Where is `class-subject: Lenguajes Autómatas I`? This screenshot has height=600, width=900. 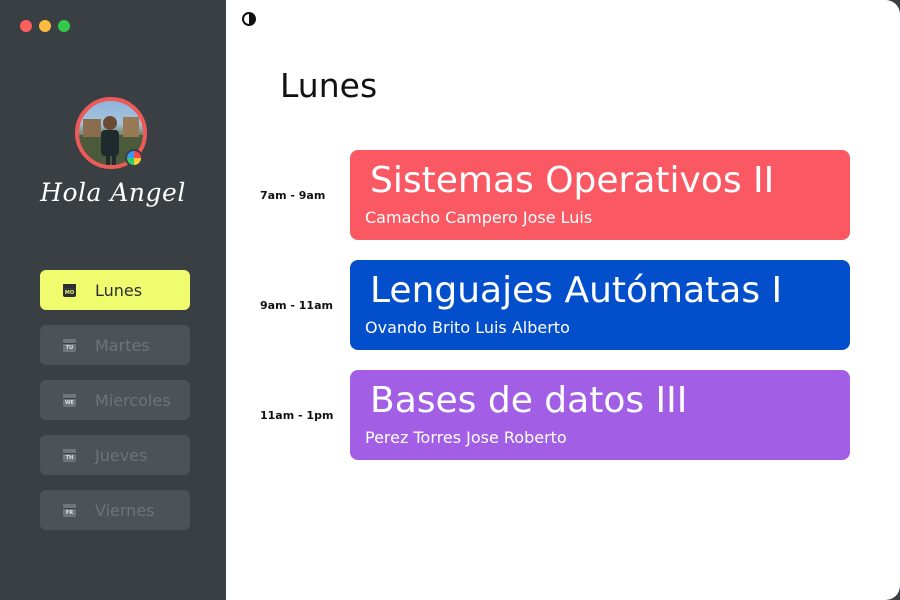 class-subject: Lenguajes Autómatas I is located at coordinates (576, 290).